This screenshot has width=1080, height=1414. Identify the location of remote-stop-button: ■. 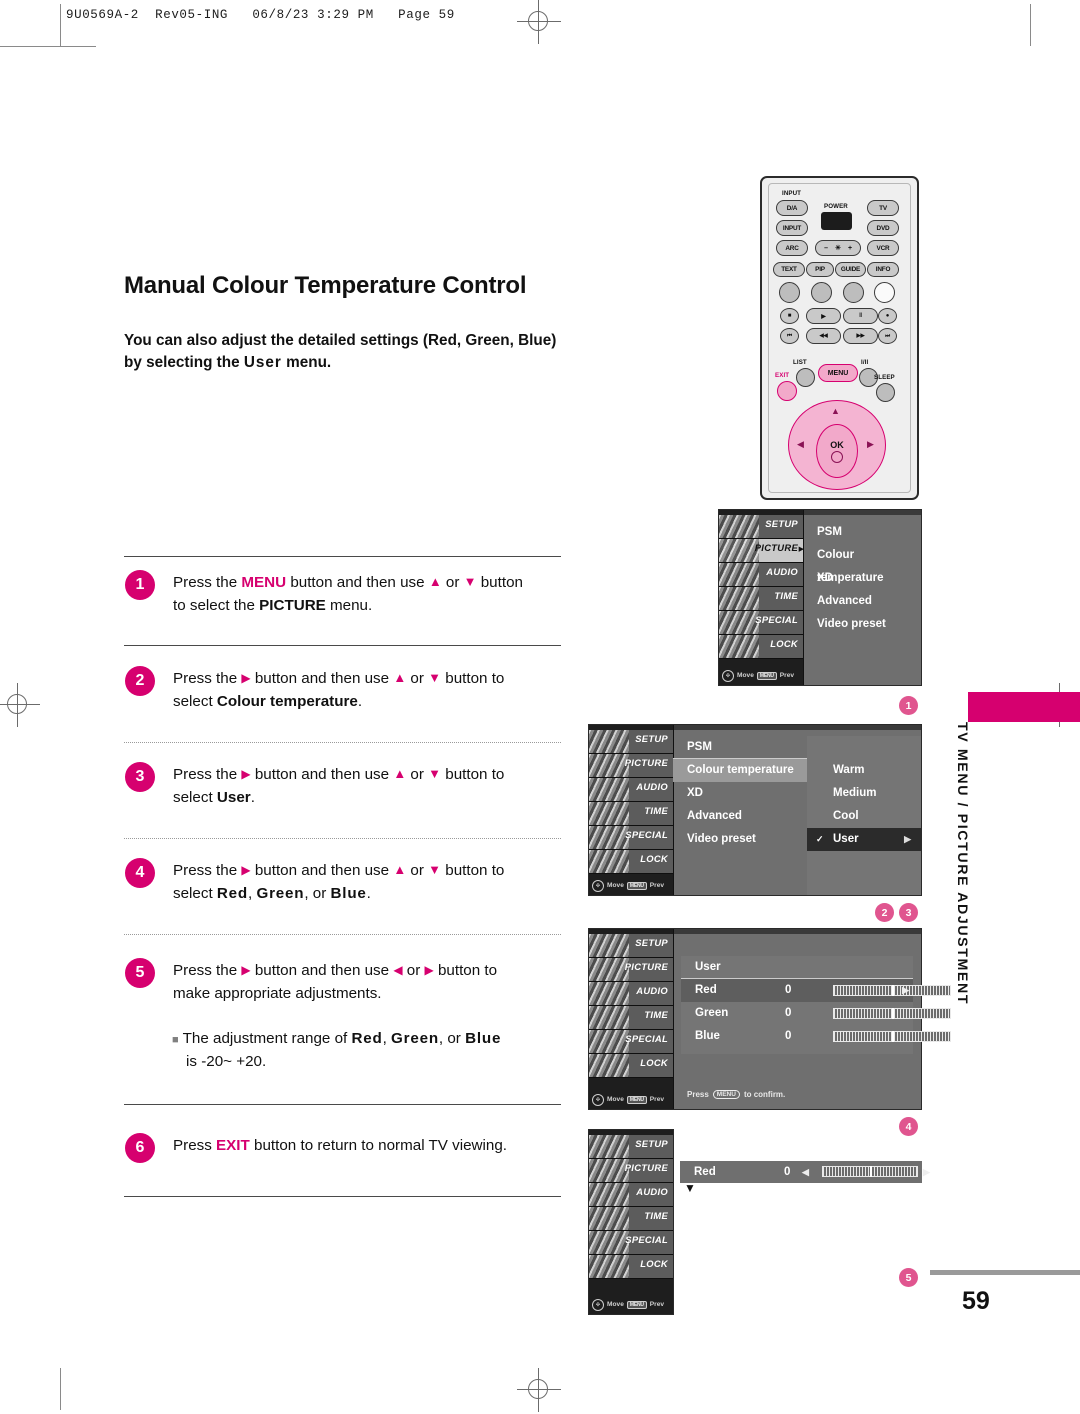
(789, 316).